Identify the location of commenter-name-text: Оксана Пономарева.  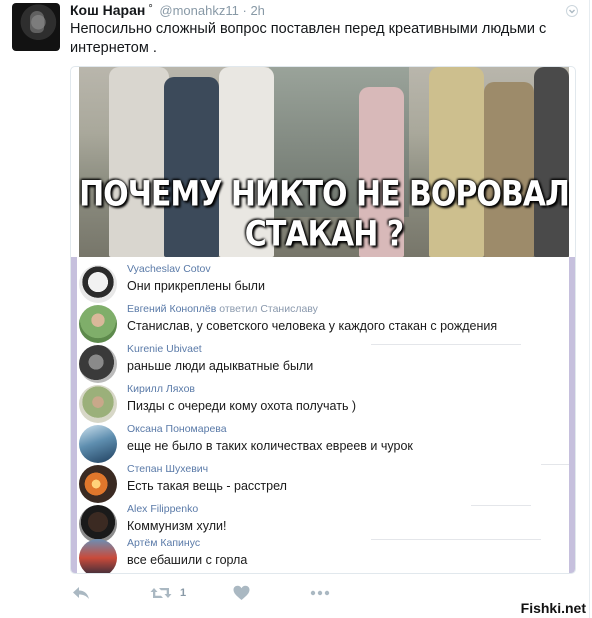
(177, 429).